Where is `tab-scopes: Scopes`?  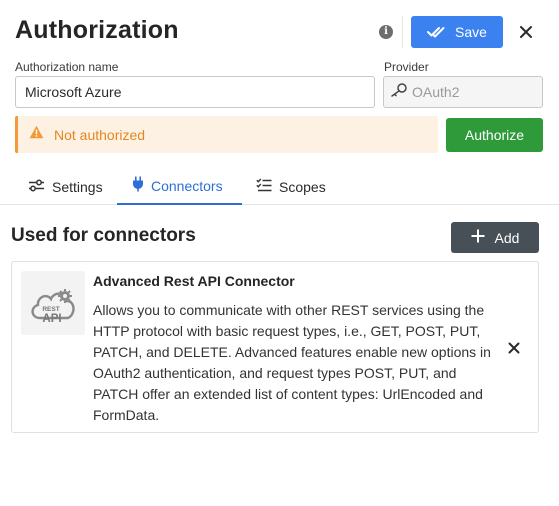
tab-scopes: Scopes is located at coordinates (291, 186).